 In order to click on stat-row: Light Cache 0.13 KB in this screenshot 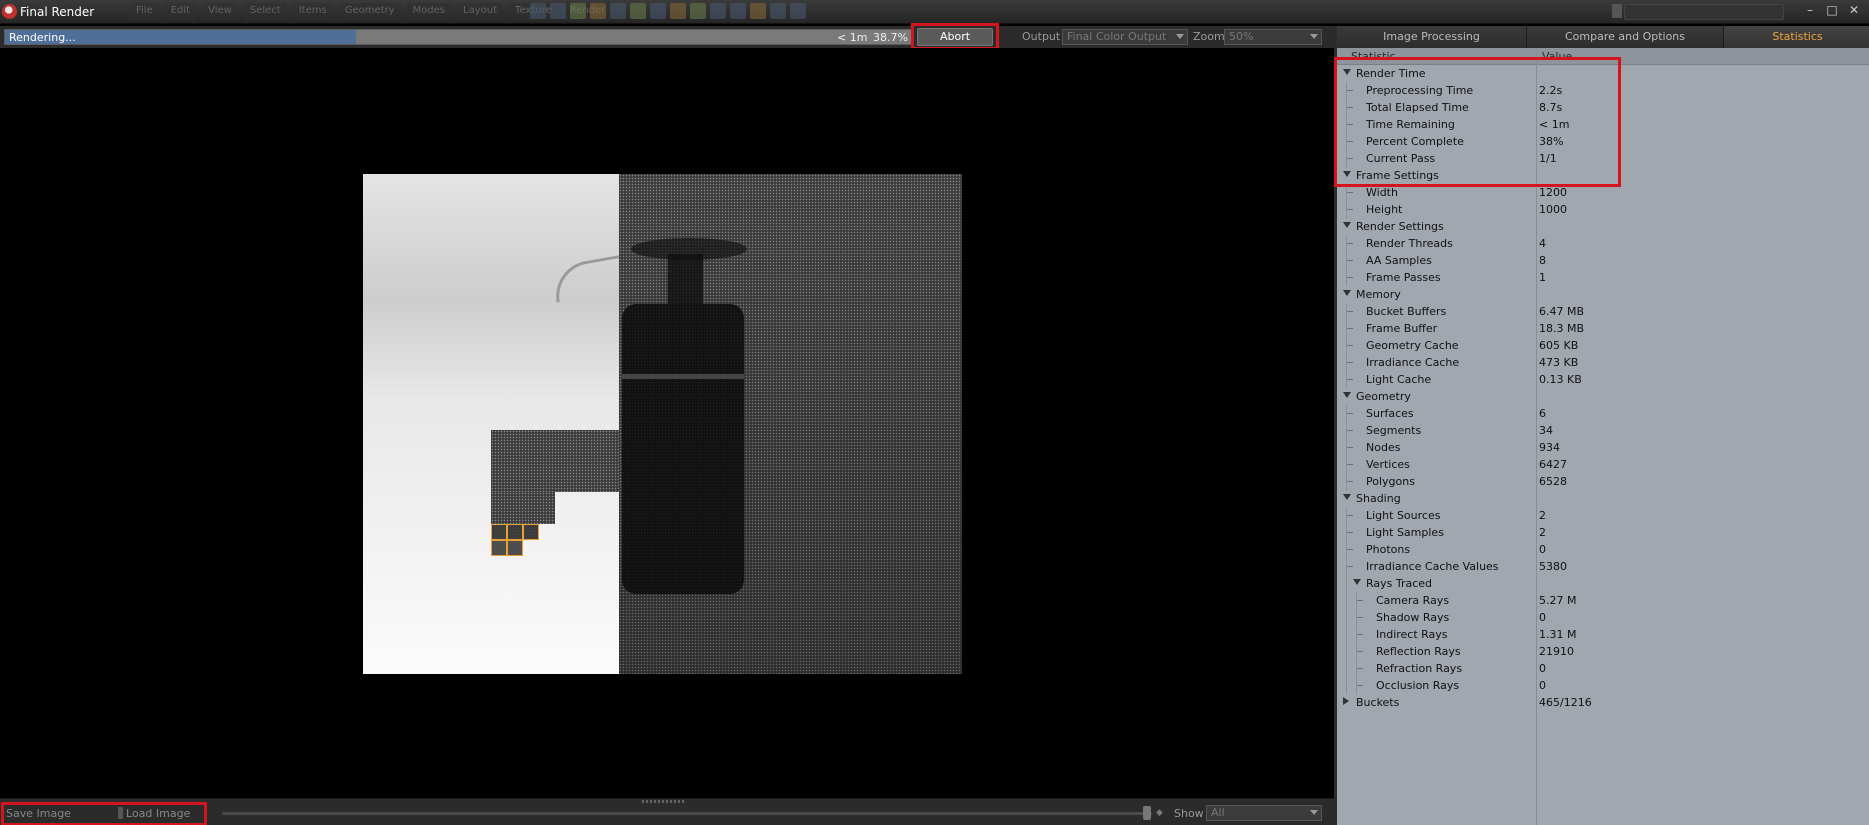, I will do `click(1603, 379)`.